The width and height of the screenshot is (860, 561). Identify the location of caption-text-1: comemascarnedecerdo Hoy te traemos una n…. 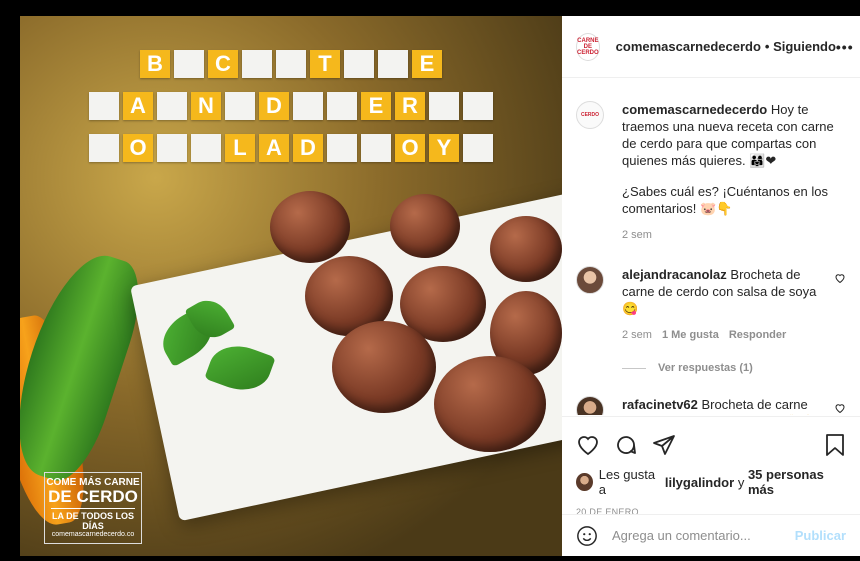
(734, 135).